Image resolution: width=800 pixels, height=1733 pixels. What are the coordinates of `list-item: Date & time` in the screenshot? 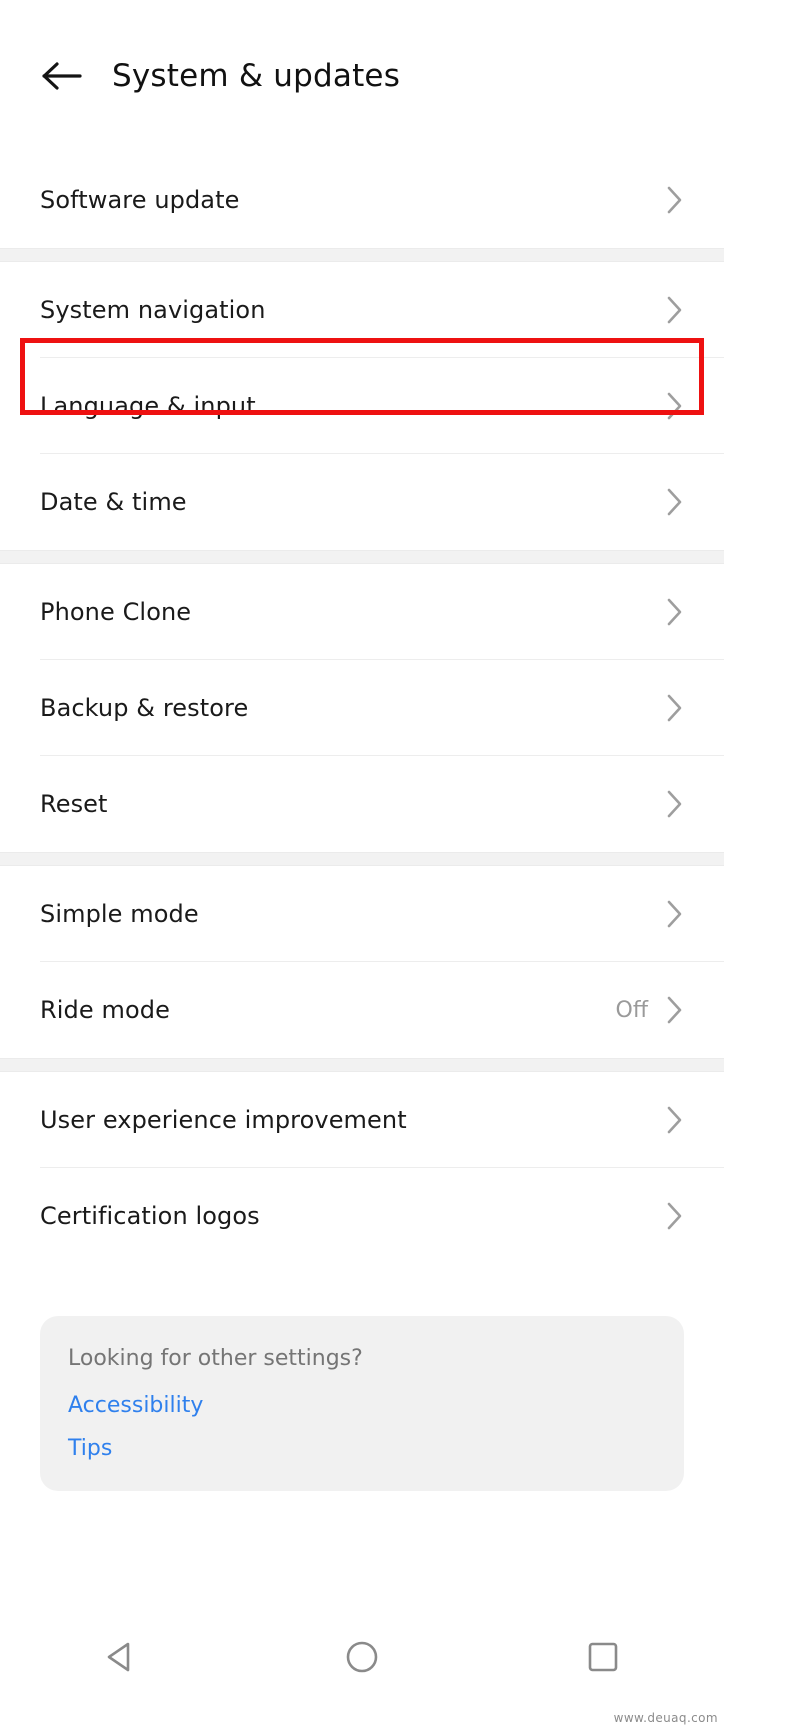 It's located at (362, 502).